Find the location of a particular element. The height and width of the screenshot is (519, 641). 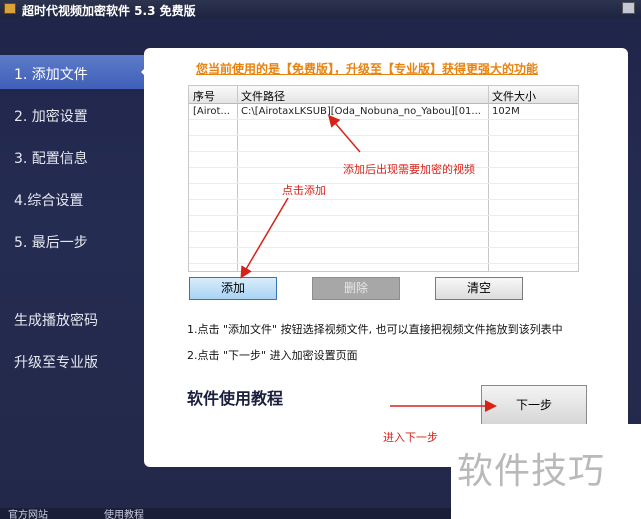

sidebar-item-last-step: 5. 最后一步 is located at coordinates (75, 240).